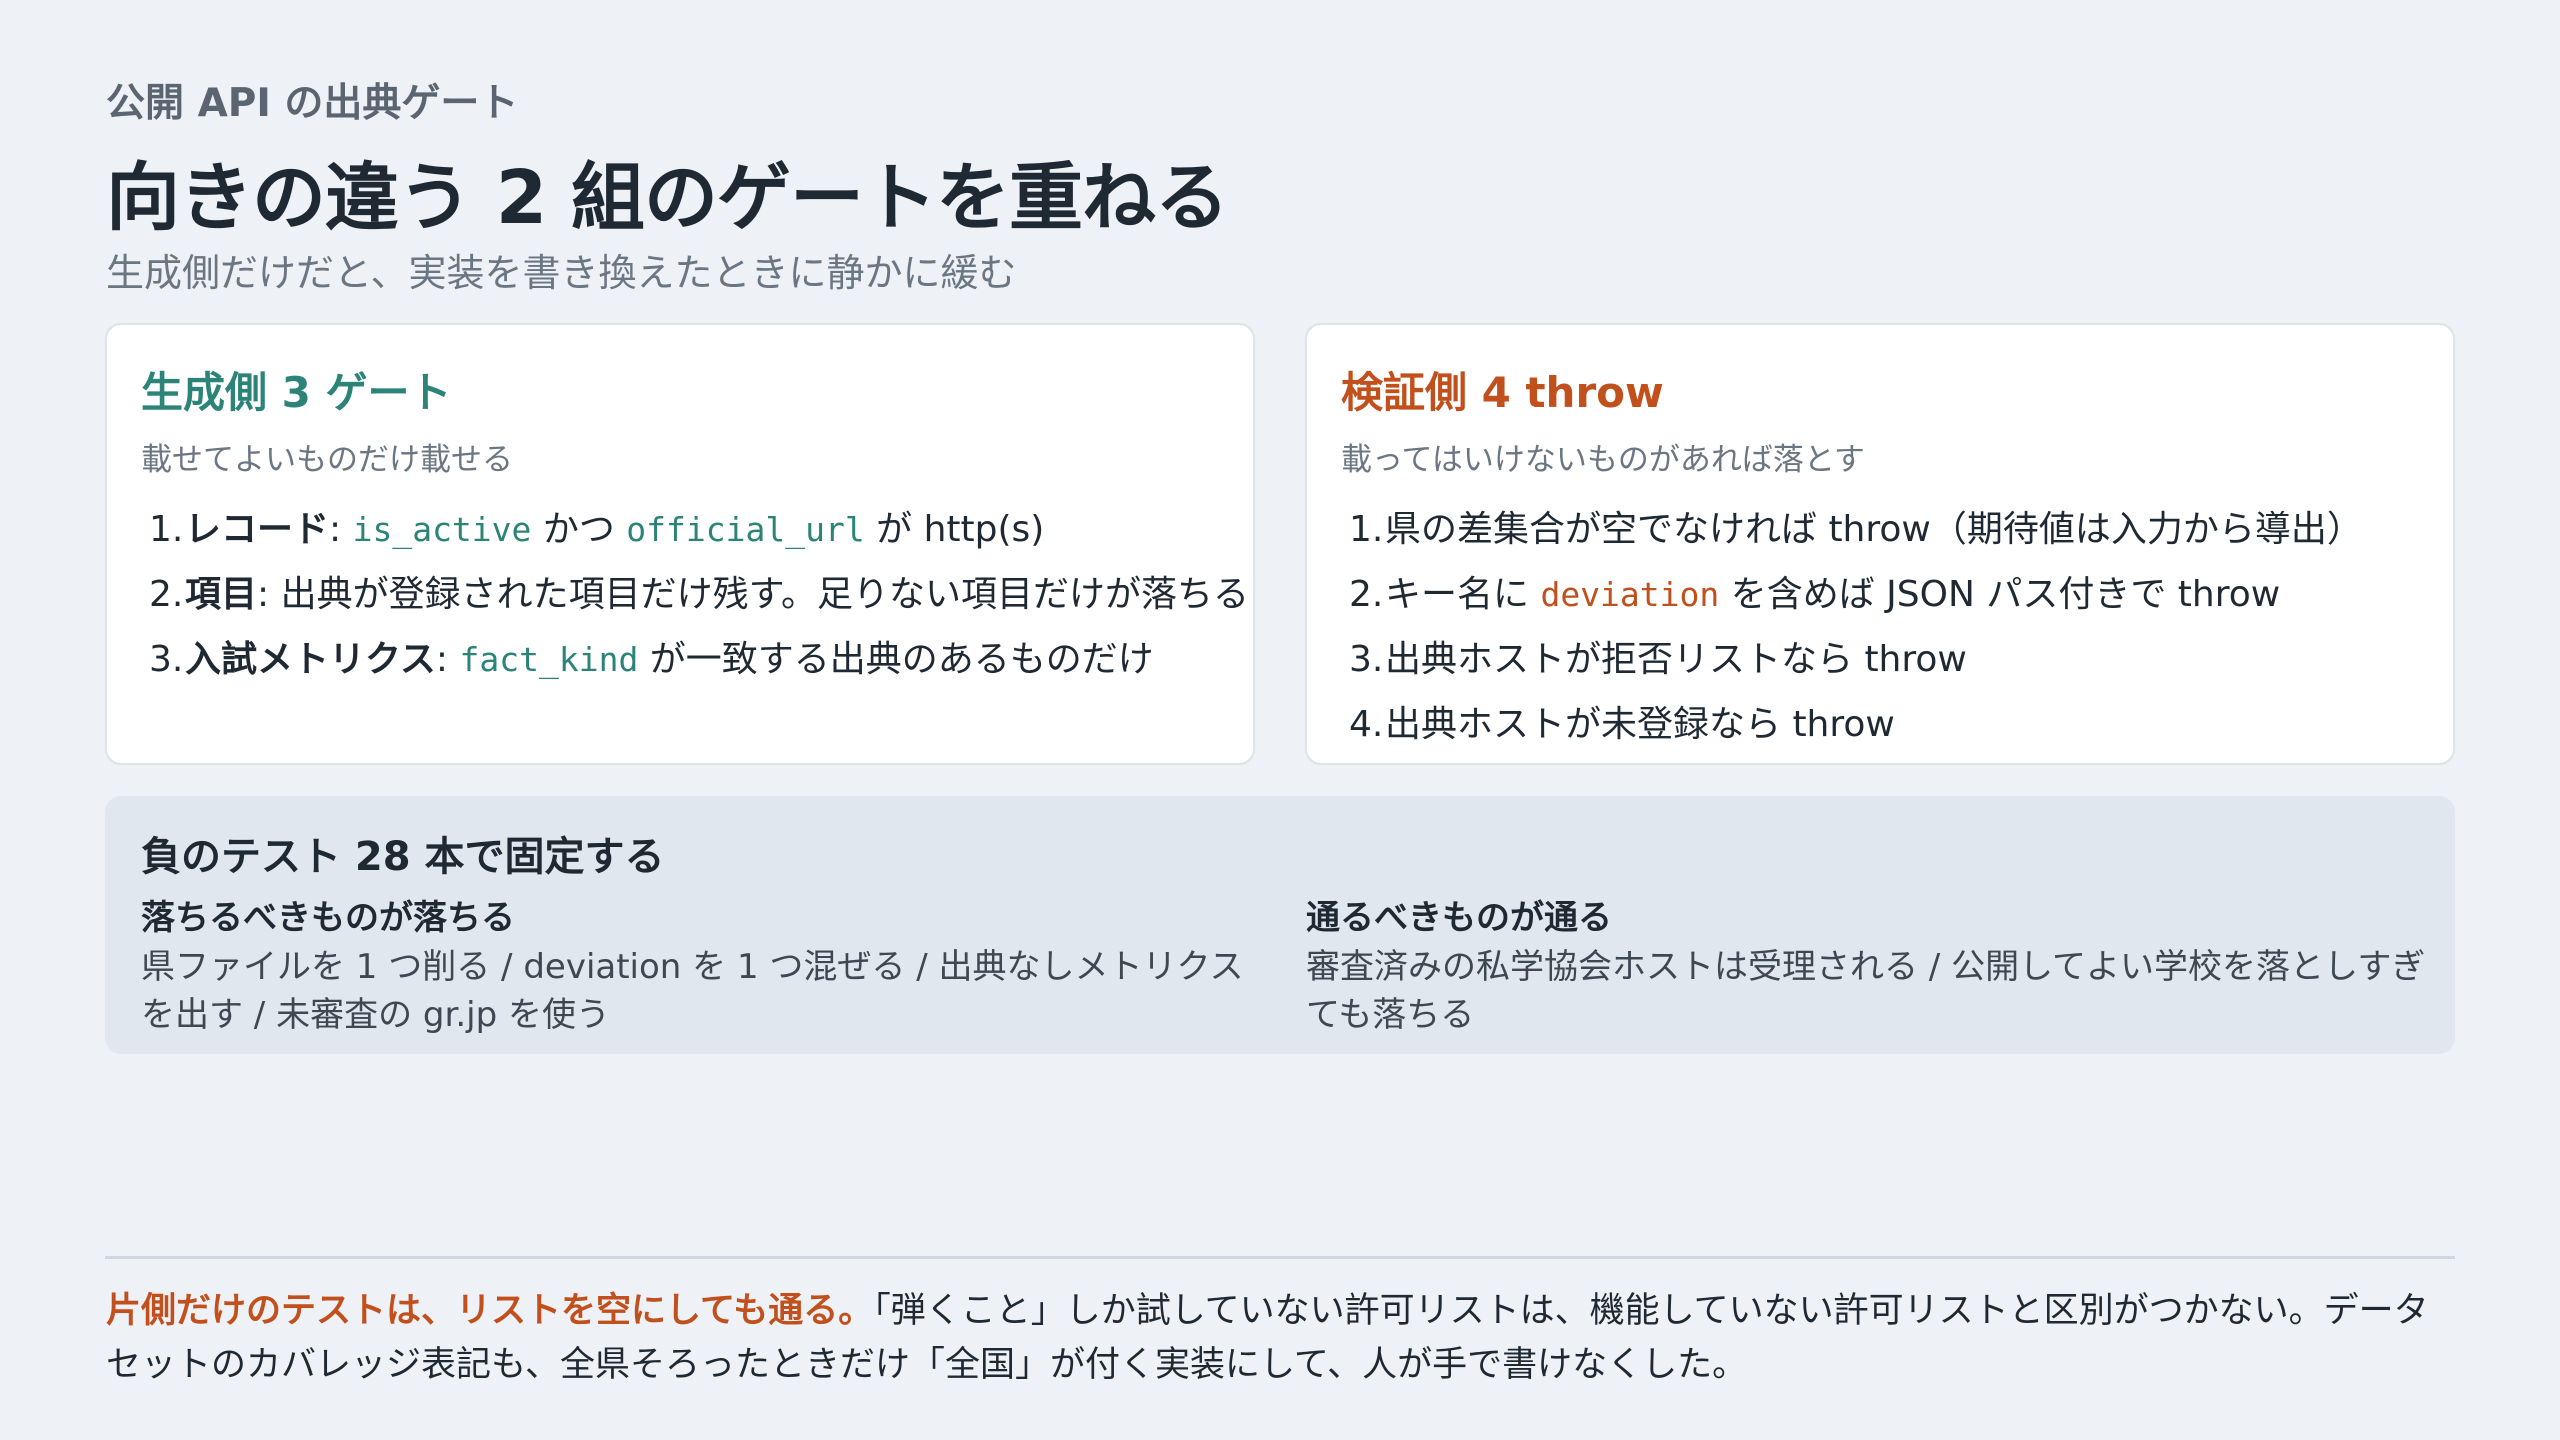  I want to click on code-is-active: is_active, so click(442, 529).